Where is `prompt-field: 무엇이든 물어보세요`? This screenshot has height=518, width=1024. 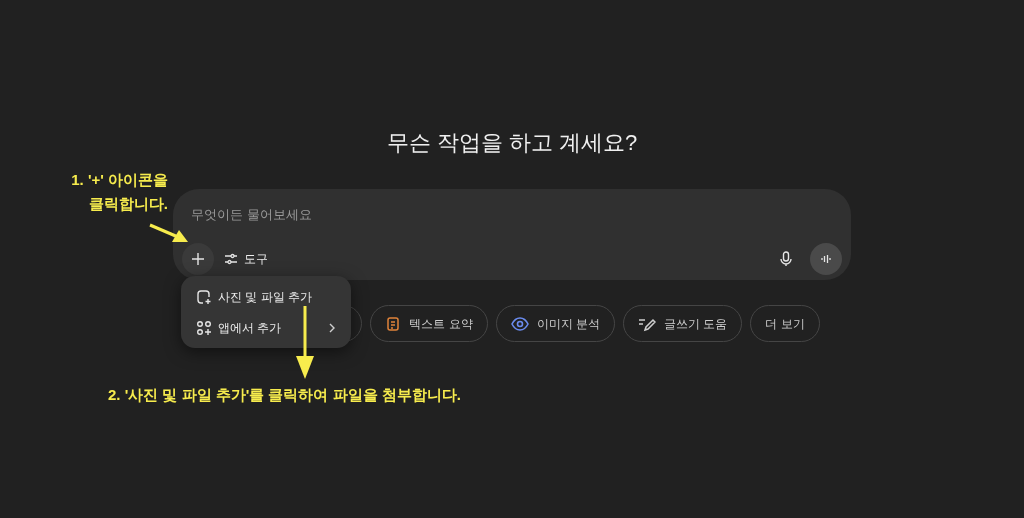
prompt-field: 무엇이든 물어보세요 is located at coordinates (516, 214).